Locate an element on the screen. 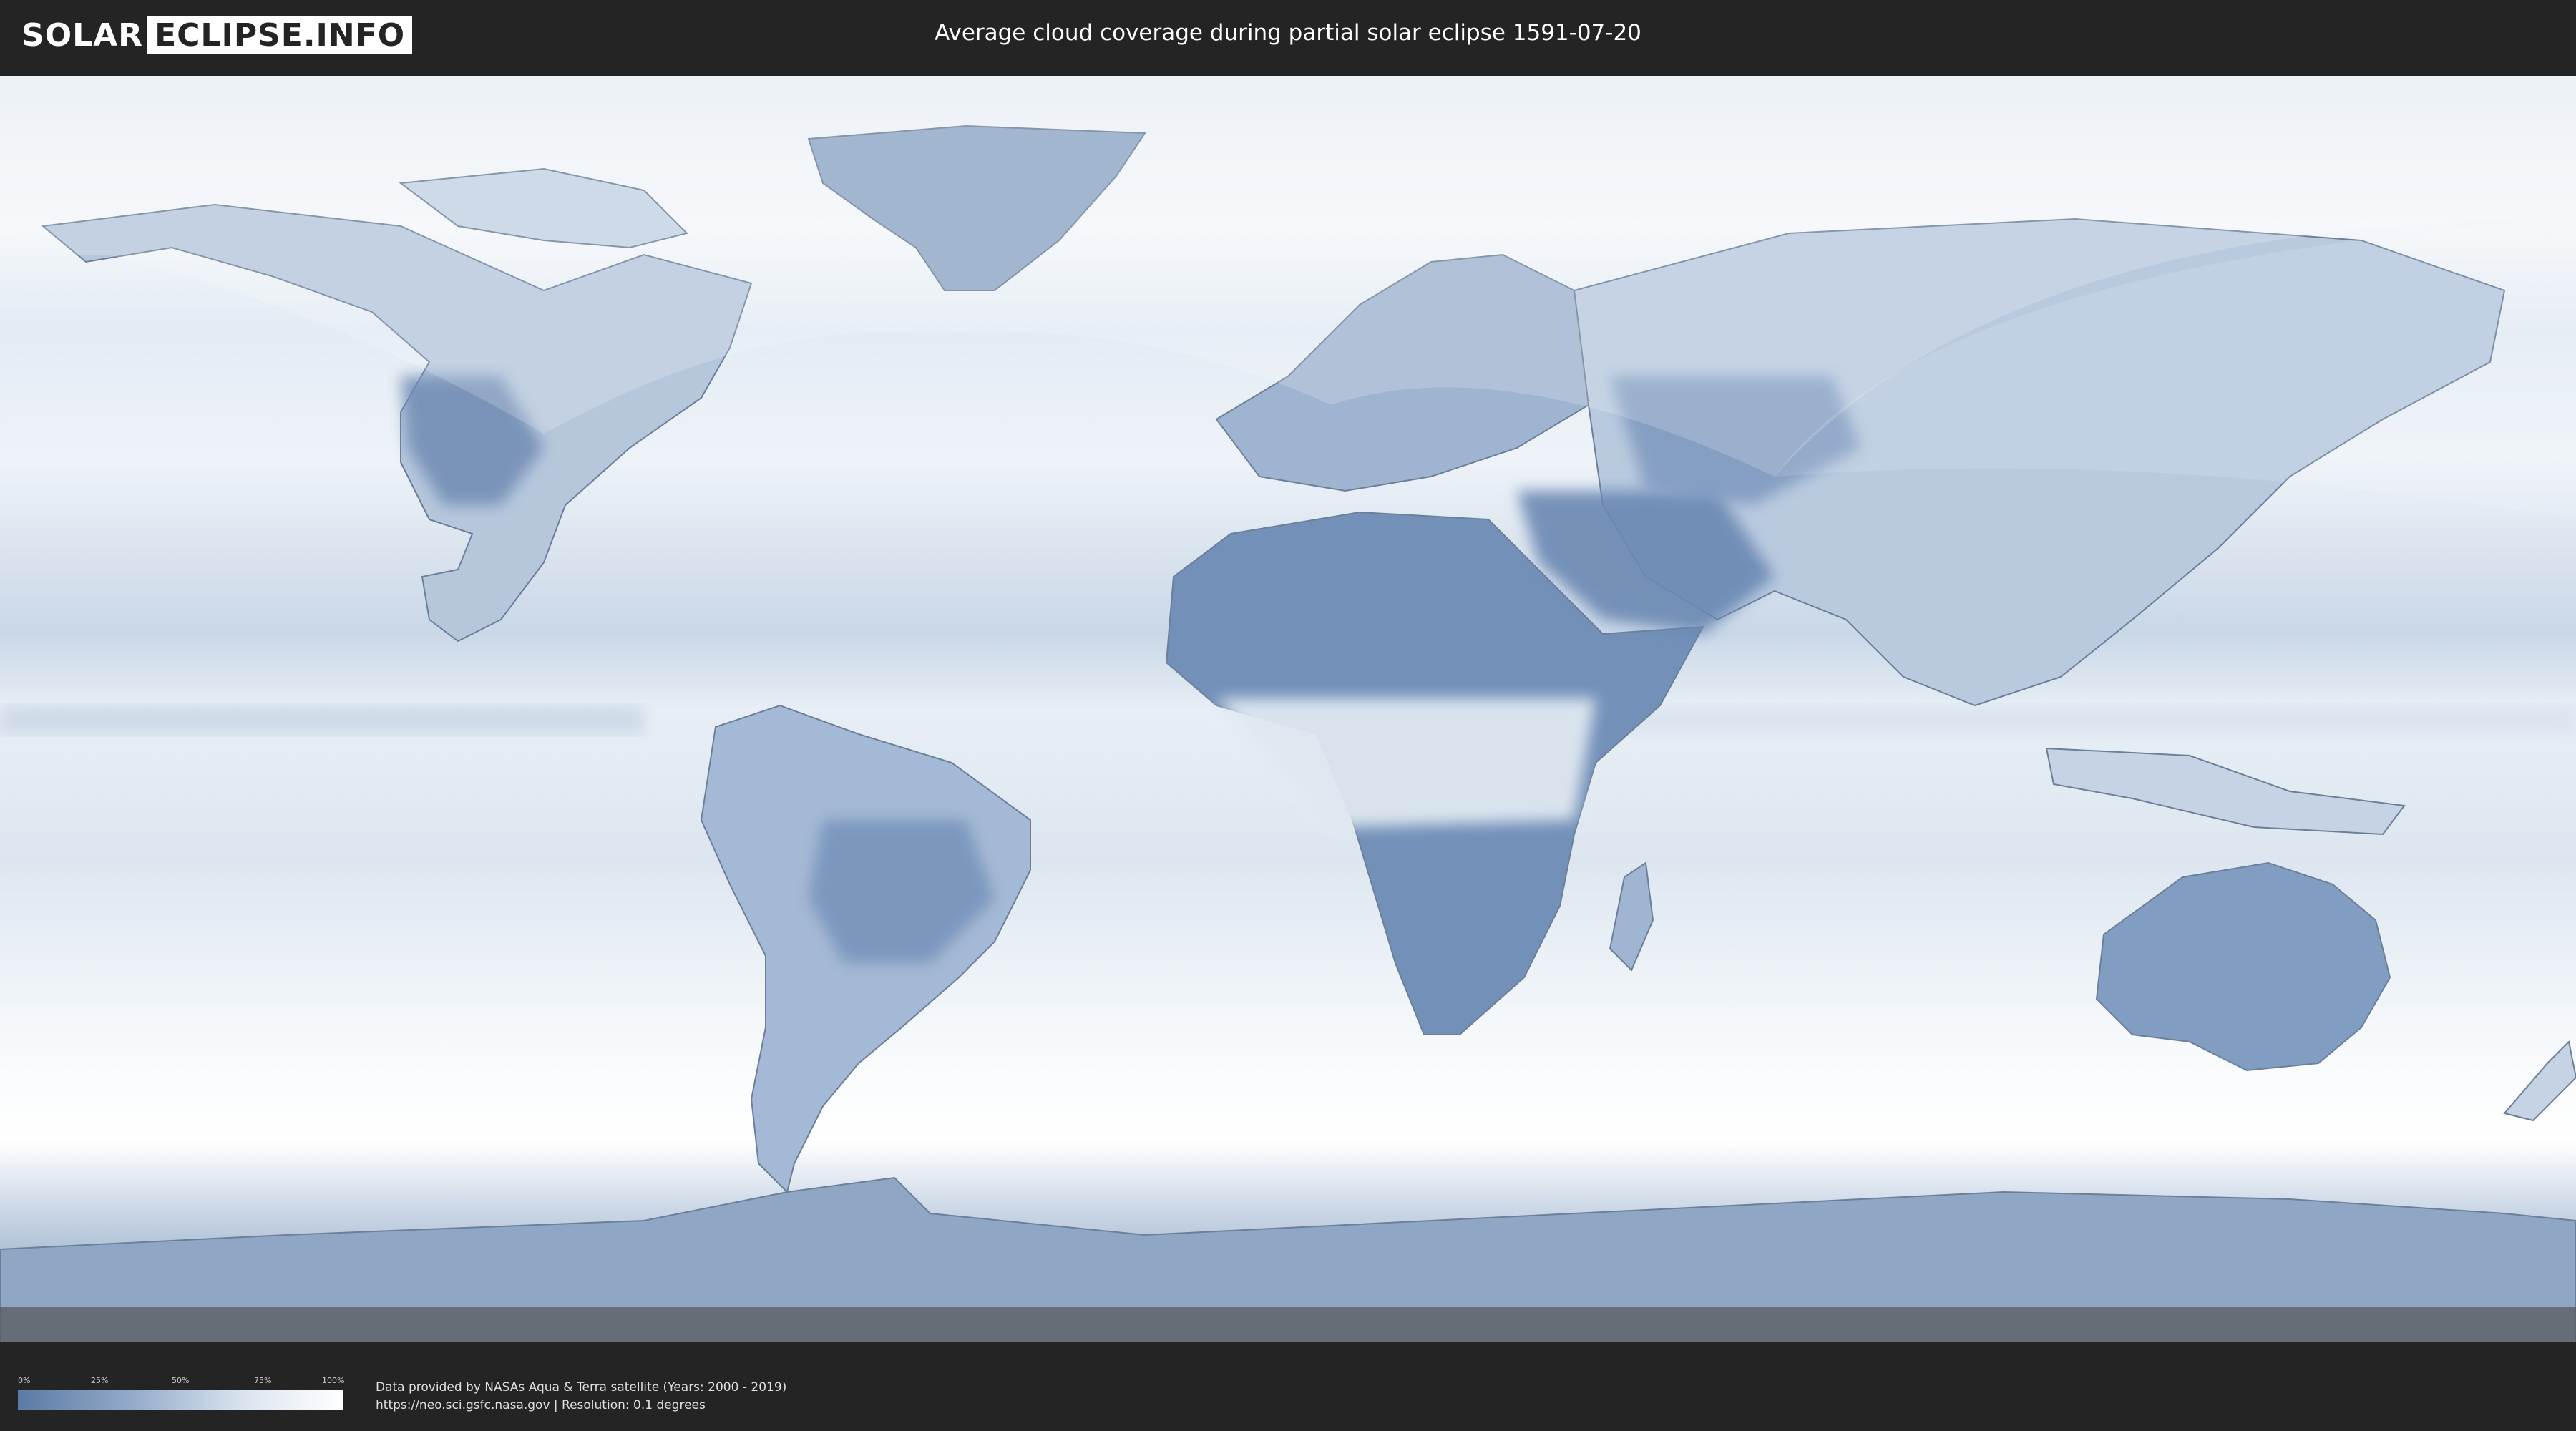 This screenshot has width=2576, height=1431. map-bottom-band is located at coordinates (1288, 1325).